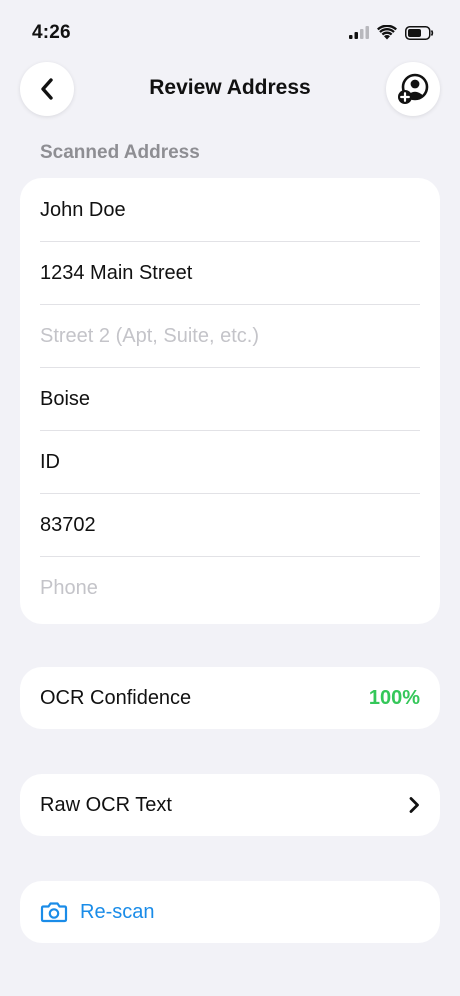  I want to click on city-field: Boise, so click(230, 399).